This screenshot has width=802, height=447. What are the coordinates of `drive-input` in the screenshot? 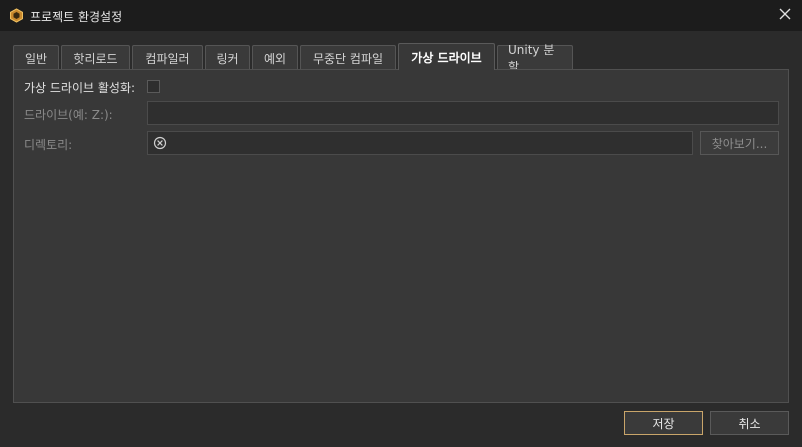 It's located at (463, 113).